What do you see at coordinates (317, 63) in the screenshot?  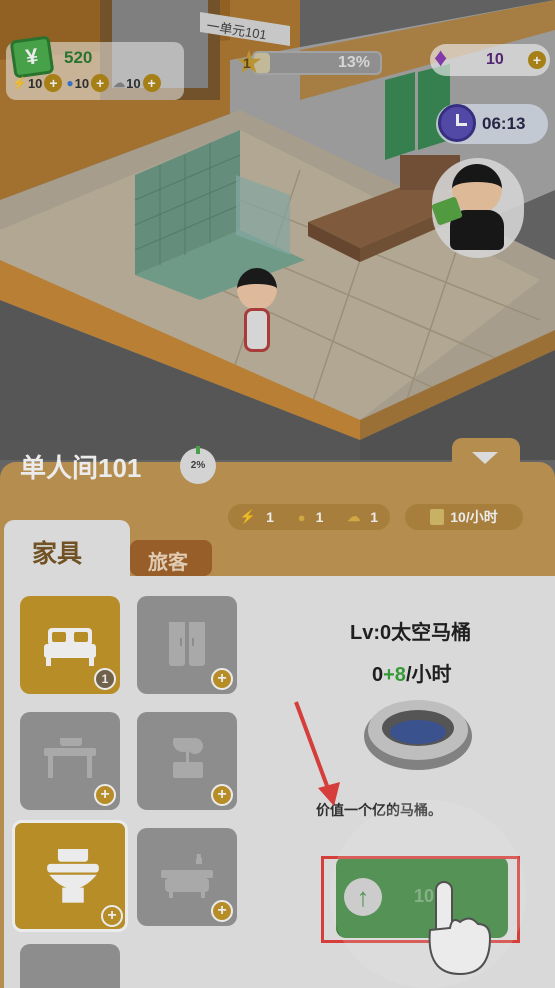 I see `level-progress-bar: 13%` at bounding box center [317, 63].